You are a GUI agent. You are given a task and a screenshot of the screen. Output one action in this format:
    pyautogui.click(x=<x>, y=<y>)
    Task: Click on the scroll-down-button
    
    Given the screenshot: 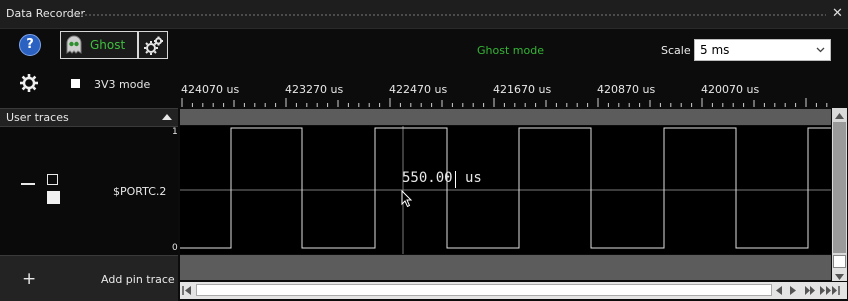 What is the action you would take?
    pyautogui.click(x=839, y=274)
    